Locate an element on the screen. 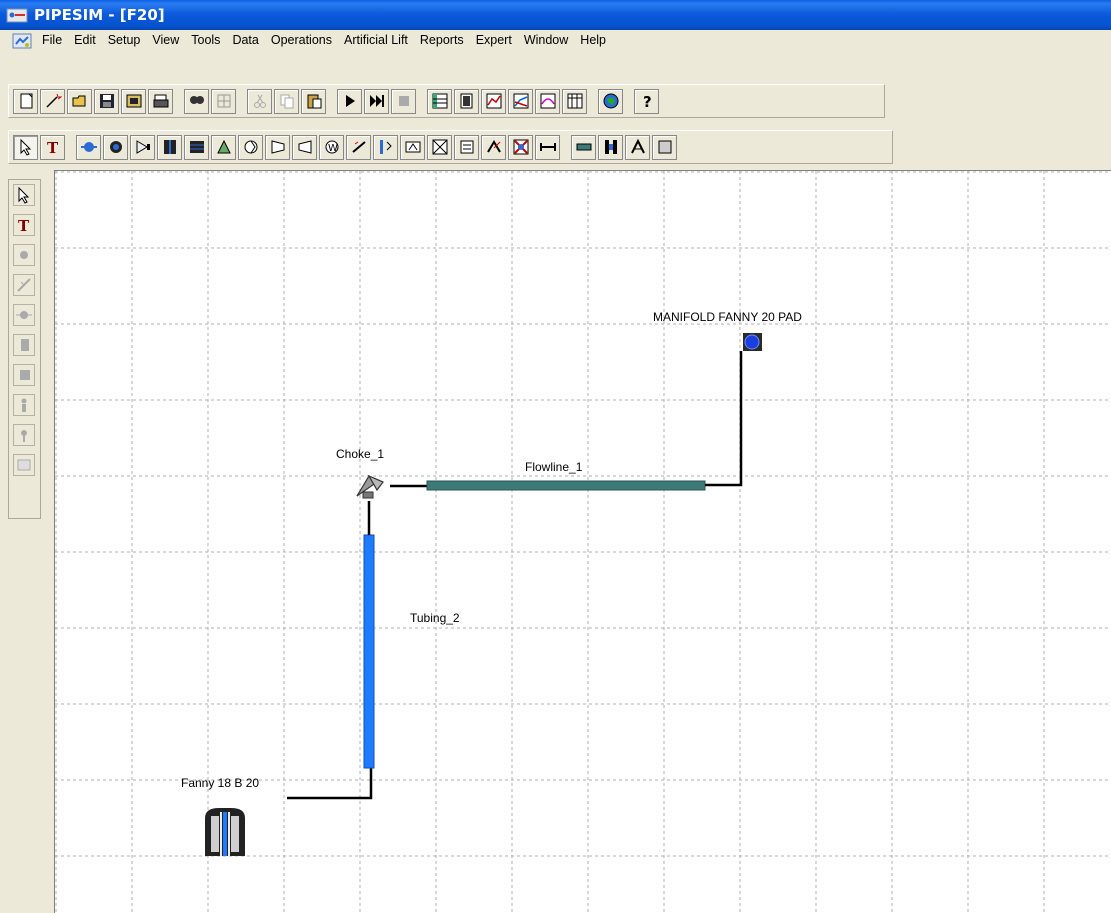 The image size is (1111, 913). injector-disabled-icon is located at coordinates (24, 435).